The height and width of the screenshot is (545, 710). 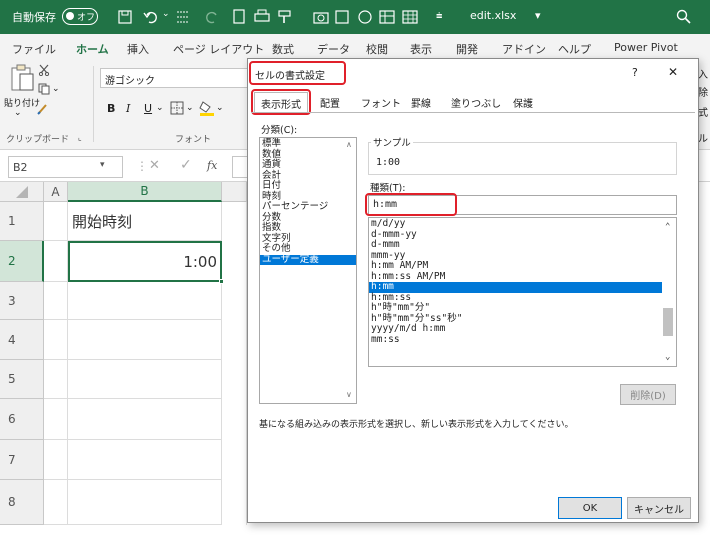 I want to click on copy-icon, so click(x=44, y=89).